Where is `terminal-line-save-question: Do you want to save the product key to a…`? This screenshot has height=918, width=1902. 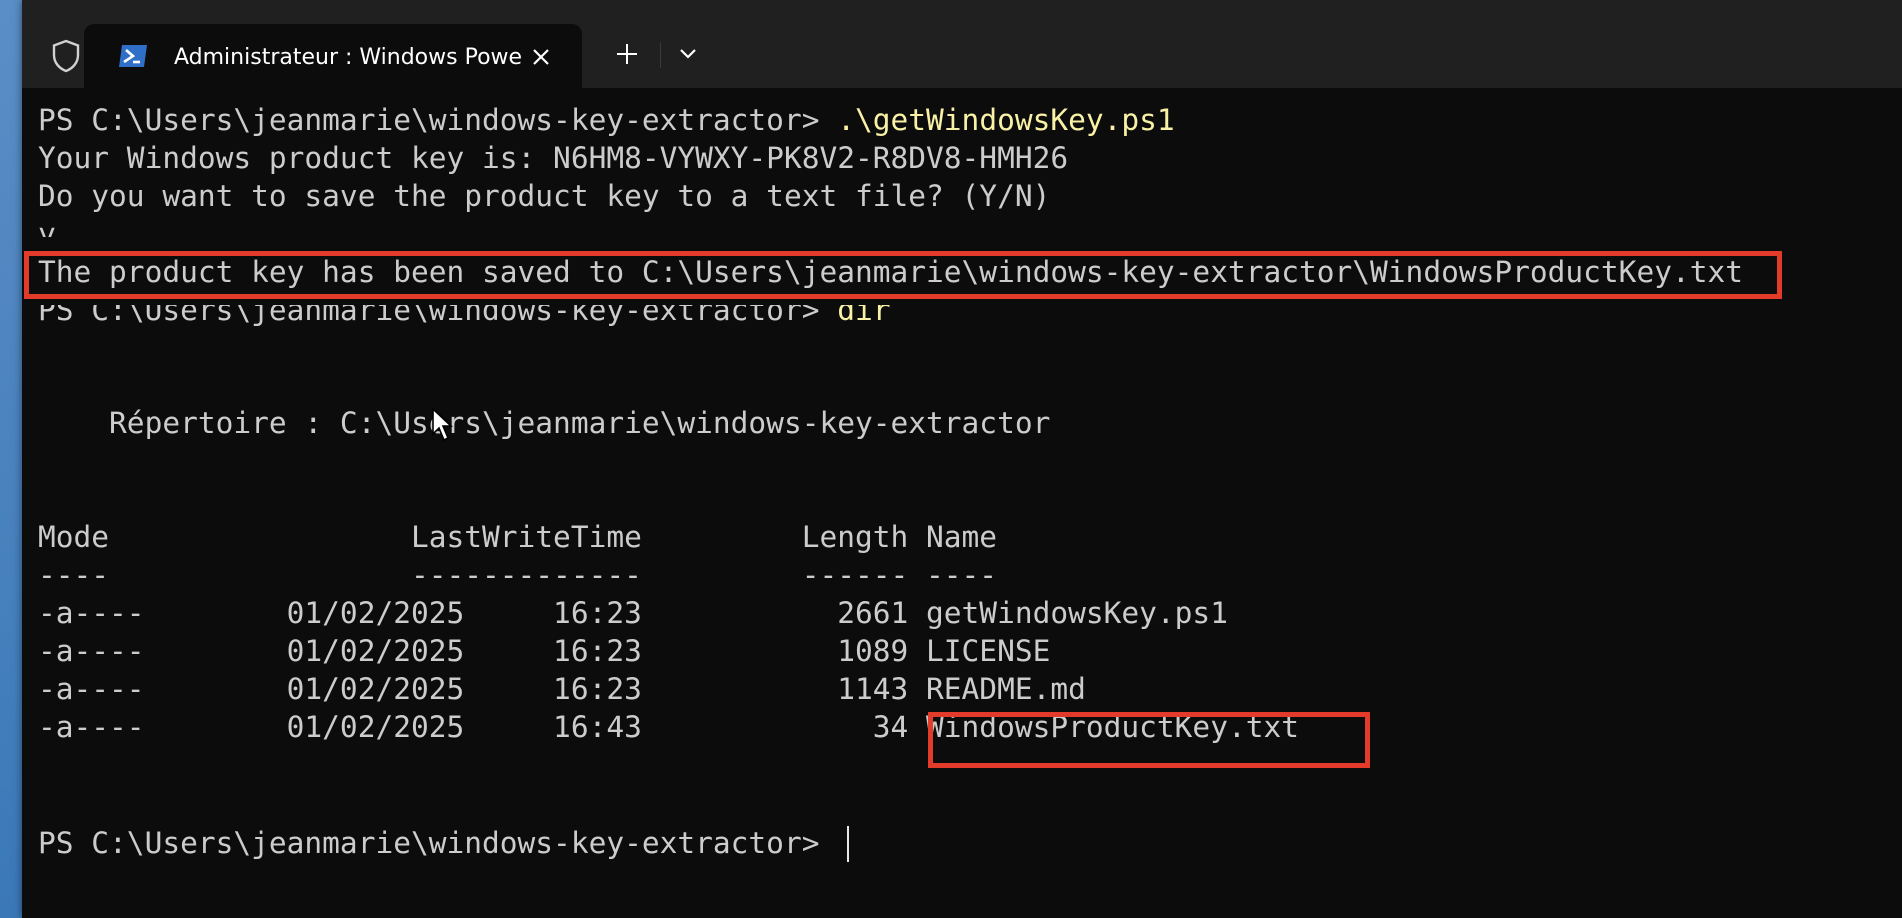 terminal-line-save-question: Do you want to save the product key to a… is located at coordinates (544, 196).